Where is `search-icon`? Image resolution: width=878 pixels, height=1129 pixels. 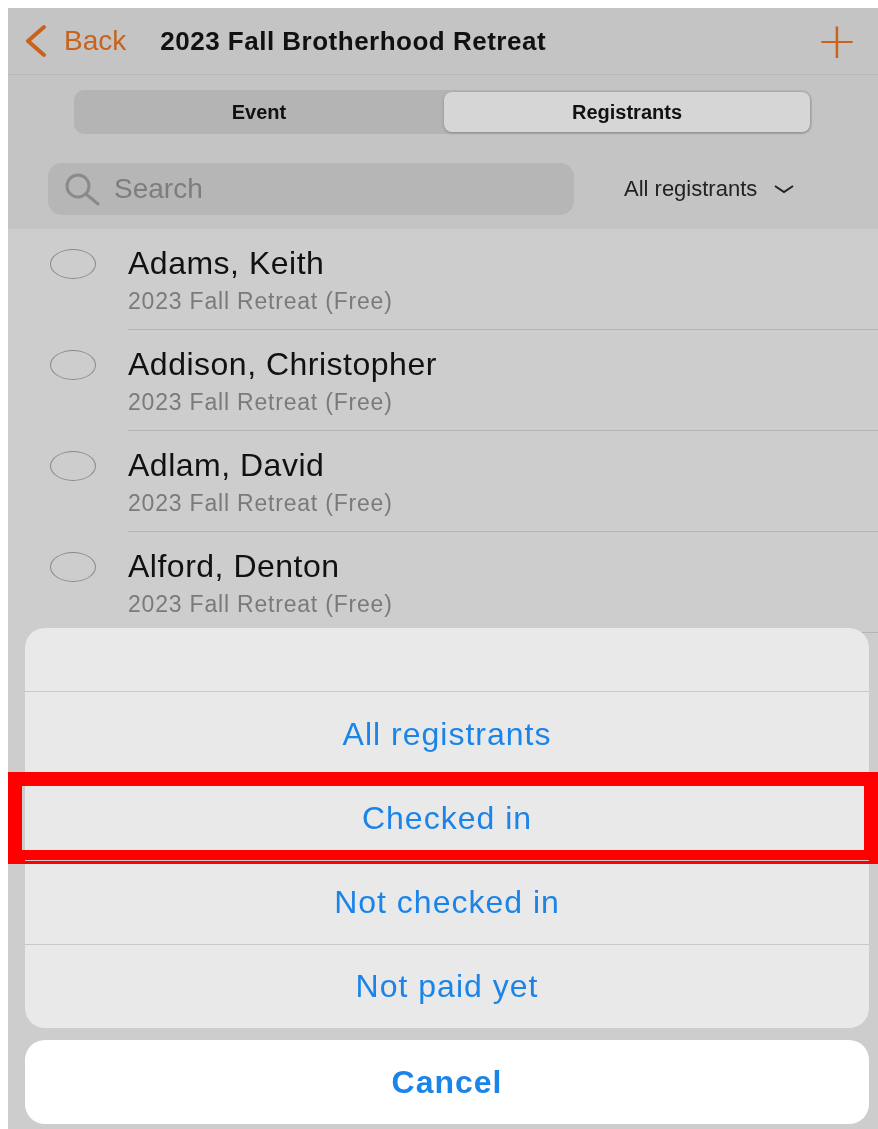
search-icon is located at coordinates (83, 189).